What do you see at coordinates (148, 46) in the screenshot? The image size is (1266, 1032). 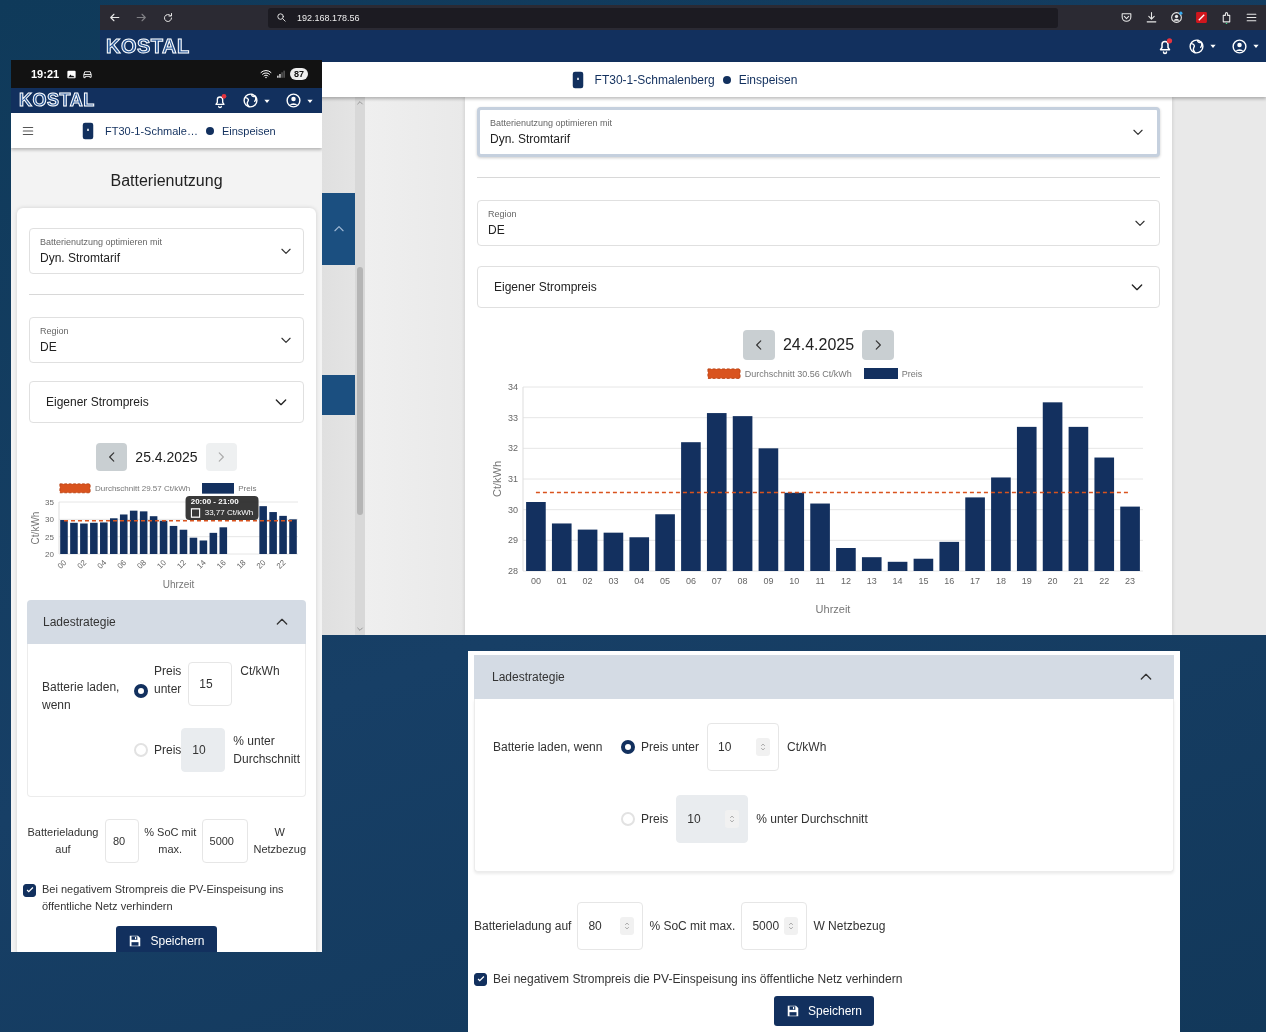 I see `kostal-logo: KOSTAL` at bounding box center [148, 46].